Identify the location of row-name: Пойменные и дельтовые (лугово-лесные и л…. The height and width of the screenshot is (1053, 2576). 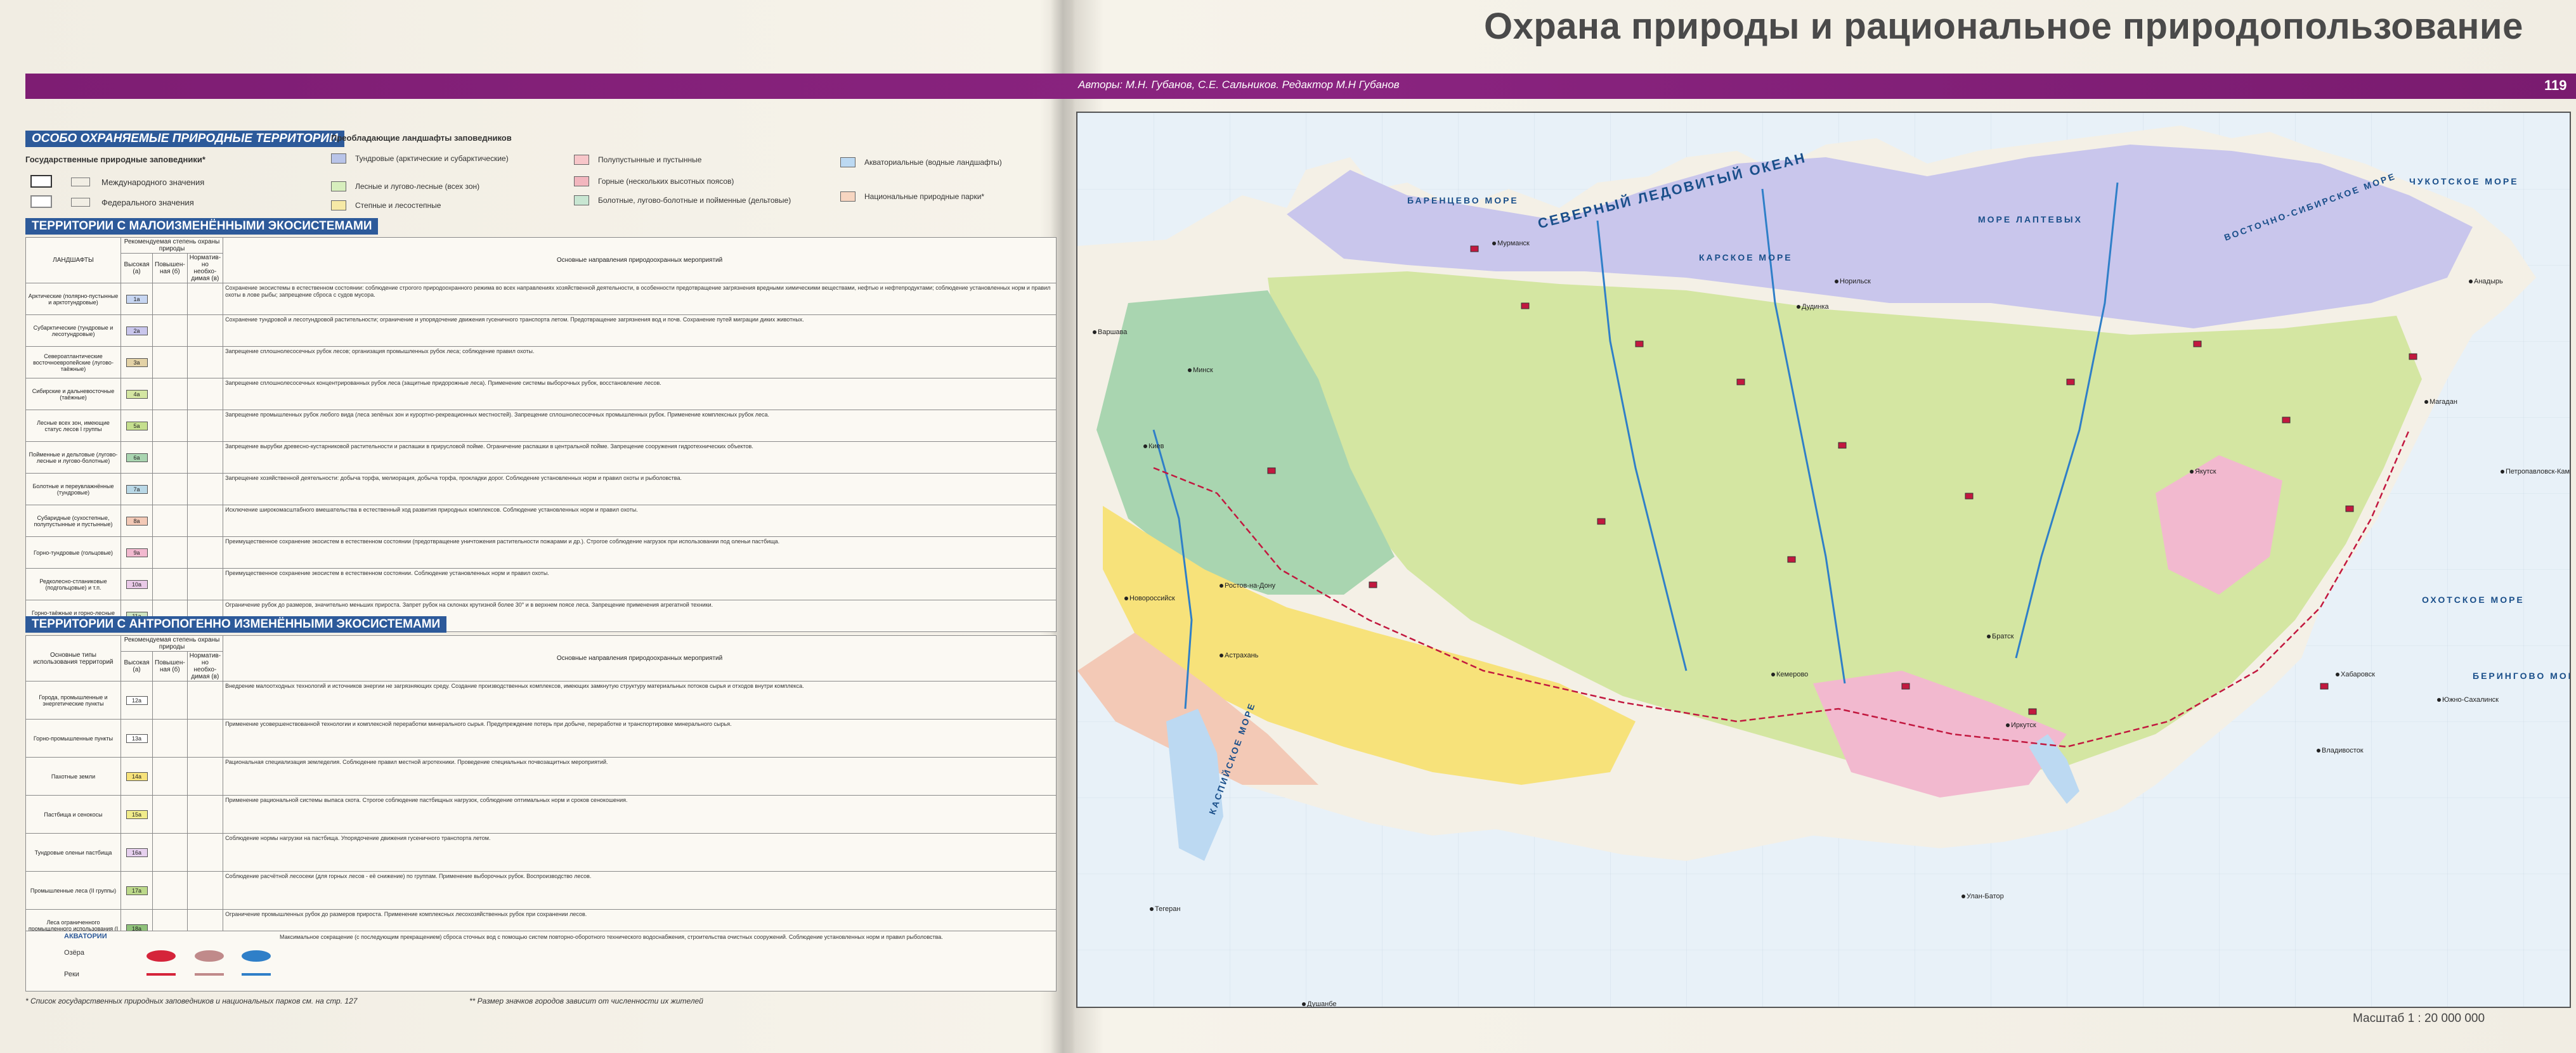
(73, 458).